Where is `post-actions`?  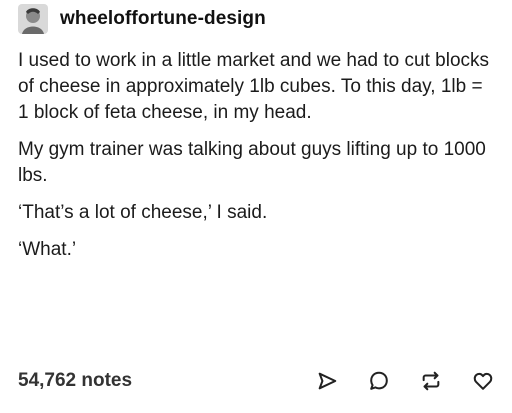 post-actions is located at coordinates (392, 381).